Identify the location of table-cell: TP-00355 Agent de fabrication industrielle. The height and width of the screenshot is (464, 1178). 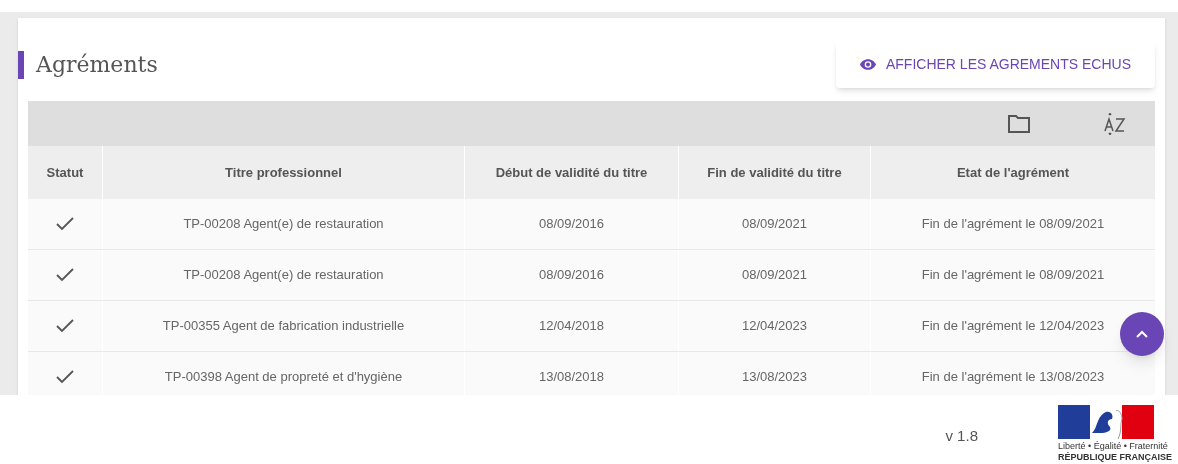
(283, 326).